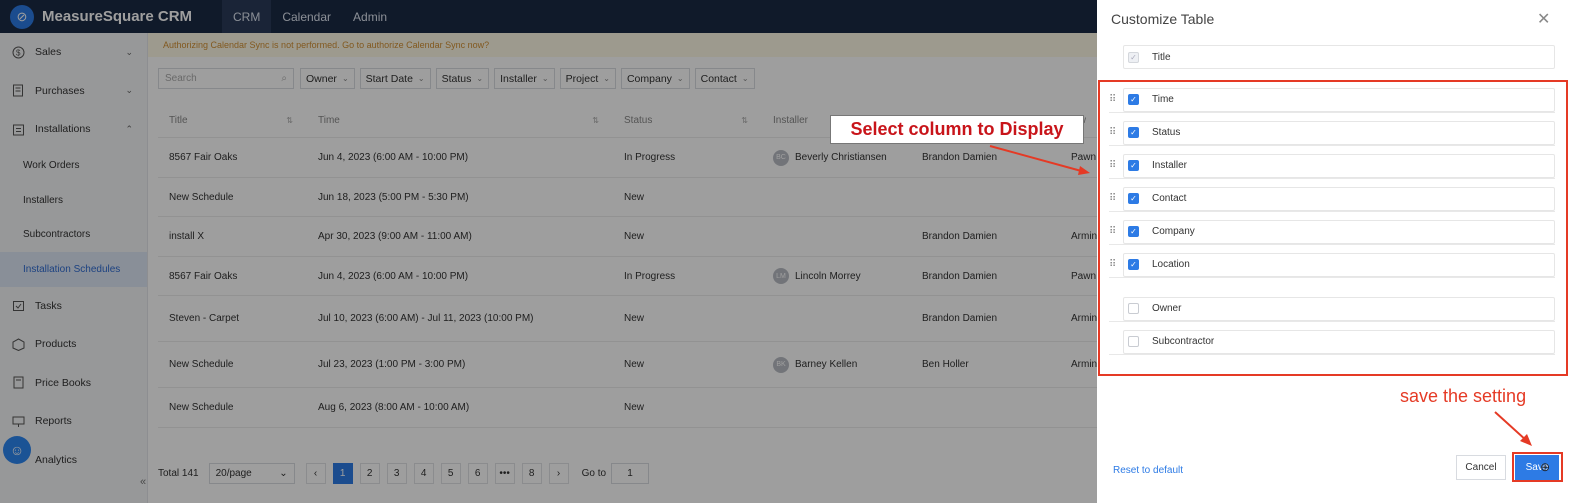 This screenshot has height=503, width=1585. I want to click on cursor-zoom-icon: ⊕, so click(1545, 467).